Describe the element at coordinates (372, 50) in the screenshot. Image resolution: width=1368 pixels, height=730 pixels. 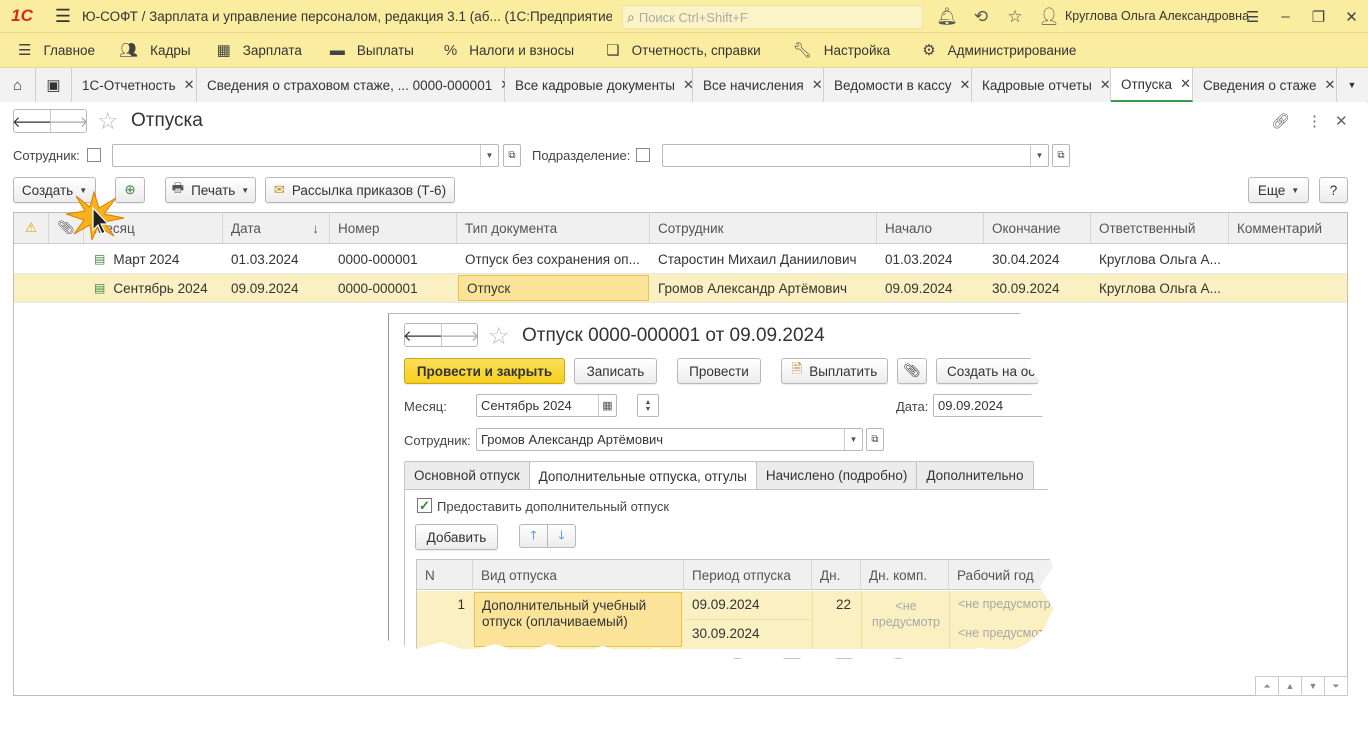
I see `menu-item-payments: ▬ Выплаты` at that location.